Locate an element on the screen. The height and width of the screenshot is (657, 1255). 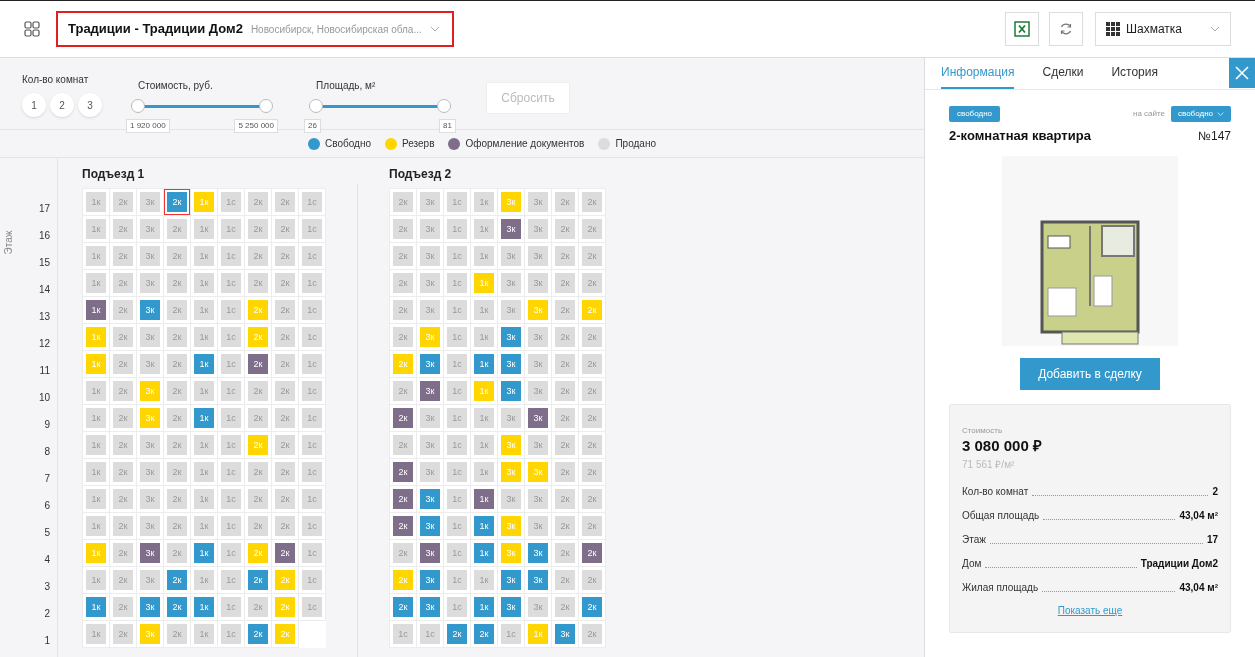
panel-tab: Сделки is located at coordinates (1063, 73).